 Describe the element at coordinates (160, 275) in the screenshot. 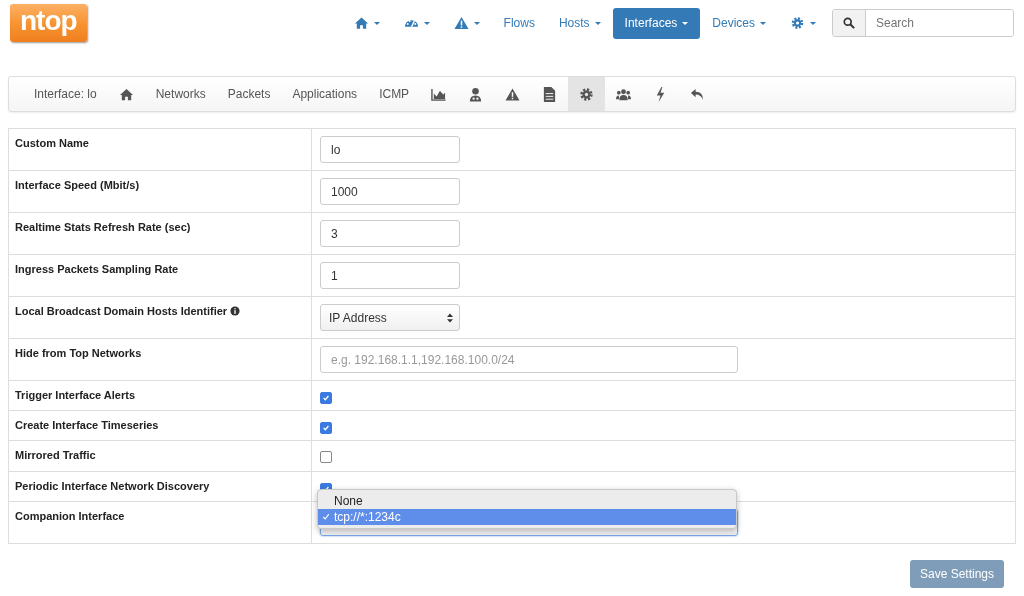

I see `setting-label: Ingress Packets Sampling Rate` at that location.